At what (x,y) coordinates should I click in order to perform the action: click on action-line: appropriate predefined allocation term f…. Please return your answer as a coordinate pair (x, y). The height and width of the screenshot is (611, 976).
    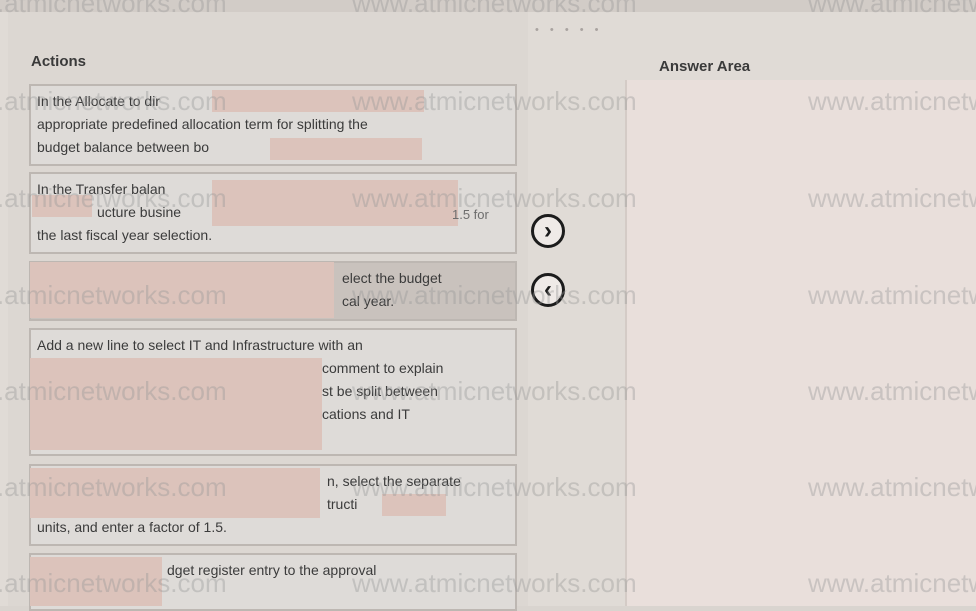
    Looking at the image, I should click on (202, 124).